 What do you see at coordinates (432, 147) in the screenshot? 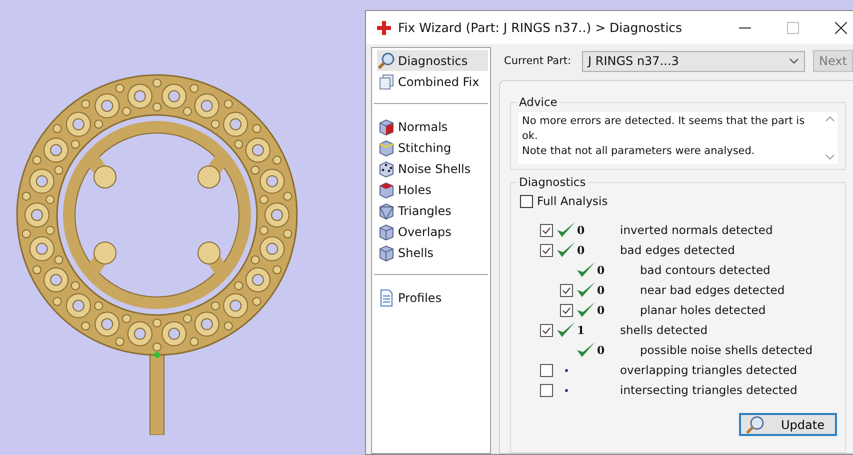
I see `sidebar-item: Stitching` at bounding box center [432, 147].